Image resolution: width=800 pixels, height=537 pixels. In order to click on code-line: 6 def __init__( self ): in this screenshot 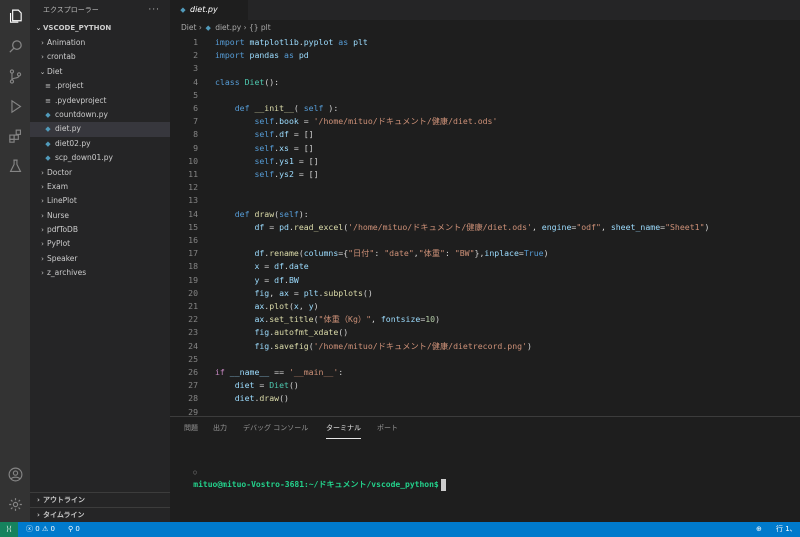, I will do `click(485, 108)`.